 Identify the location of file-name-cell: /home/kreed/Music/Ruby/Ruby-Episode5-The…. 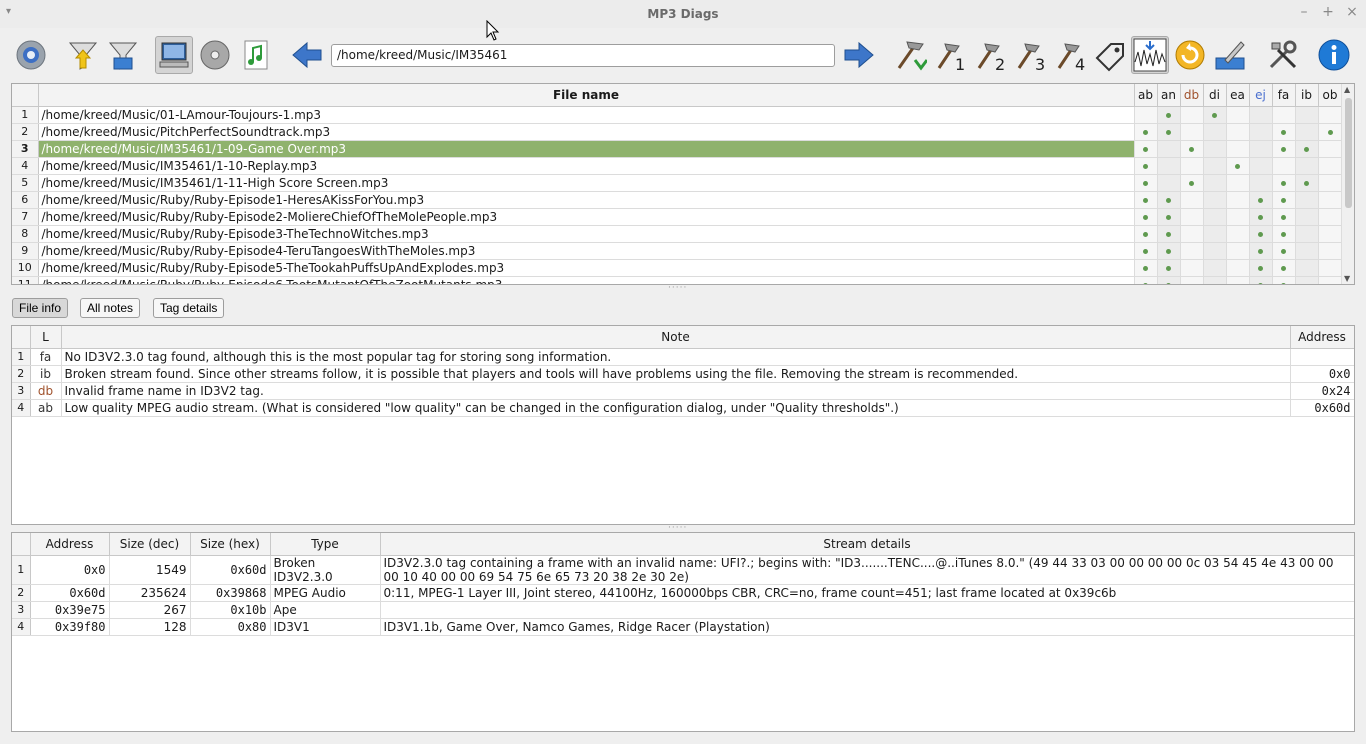
(586, 268).